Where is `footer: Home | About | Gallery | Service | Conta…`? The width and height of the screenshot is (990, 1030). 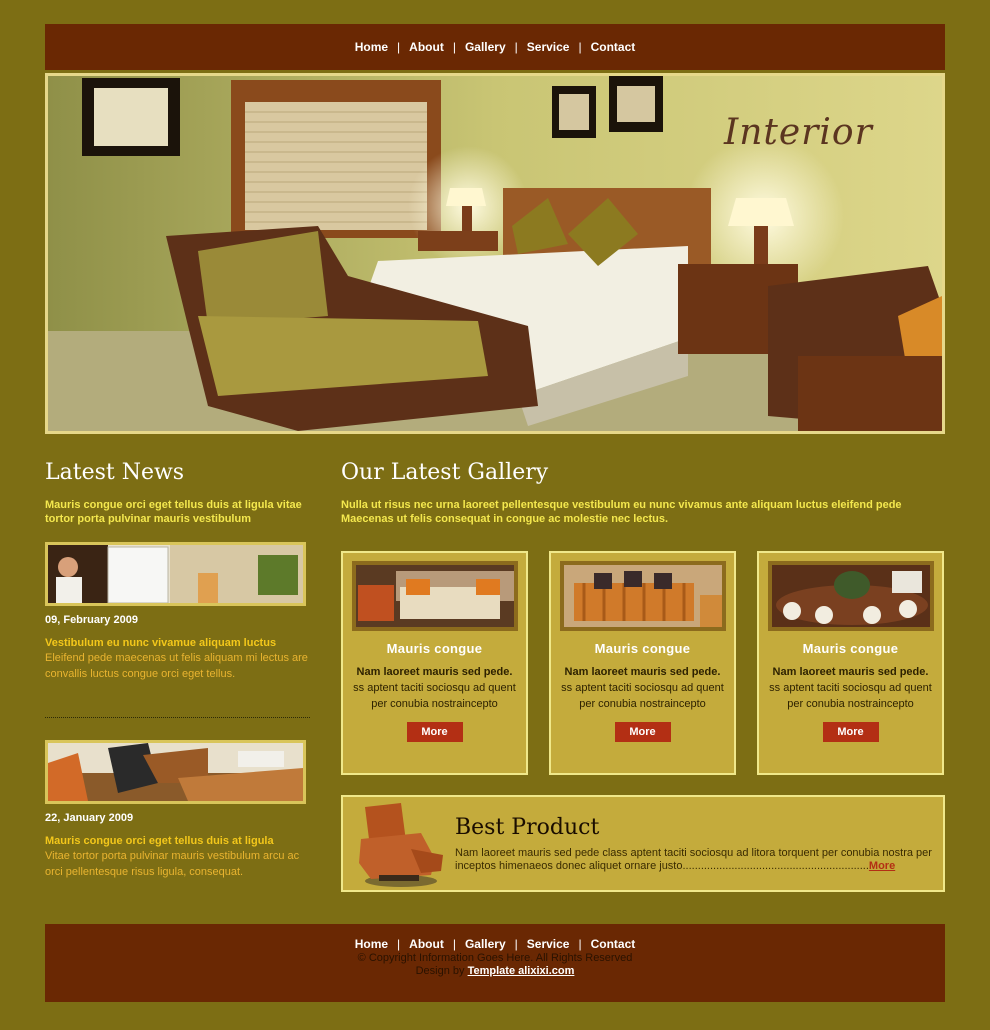 footer: Home | About | Gallery | Service | Conta… is located at coordinates (495, 963).